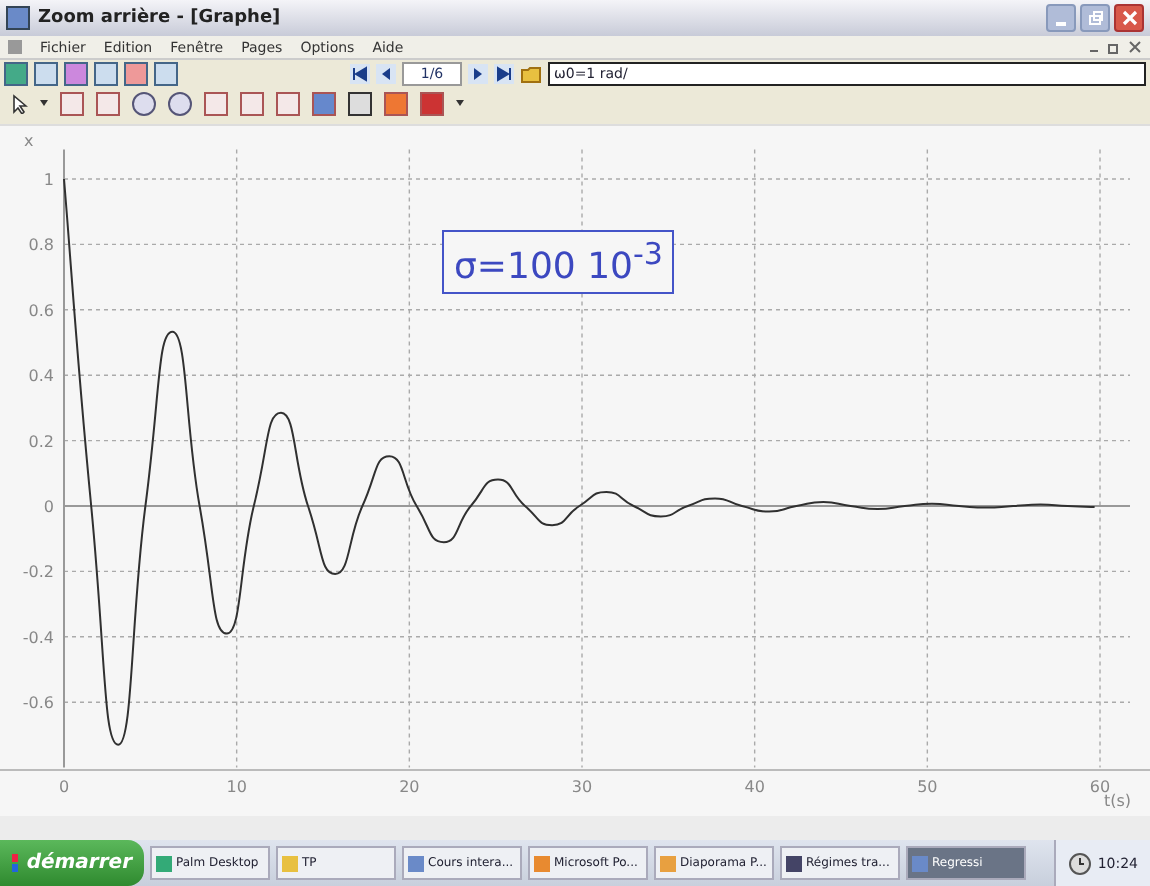 The height and width of the screenshot is (886, 1150). Describe the element at coordinates (64, 787) in the screenshot. I see `x-tick-label: 0` at that location.